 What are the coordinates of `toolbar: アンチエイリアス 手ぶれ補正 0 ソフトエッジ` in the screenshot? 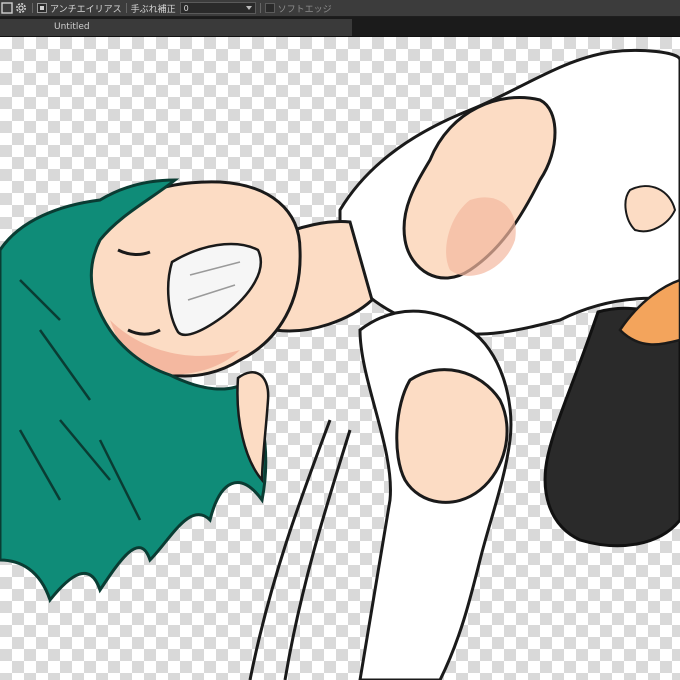 It's located at (340, 8).